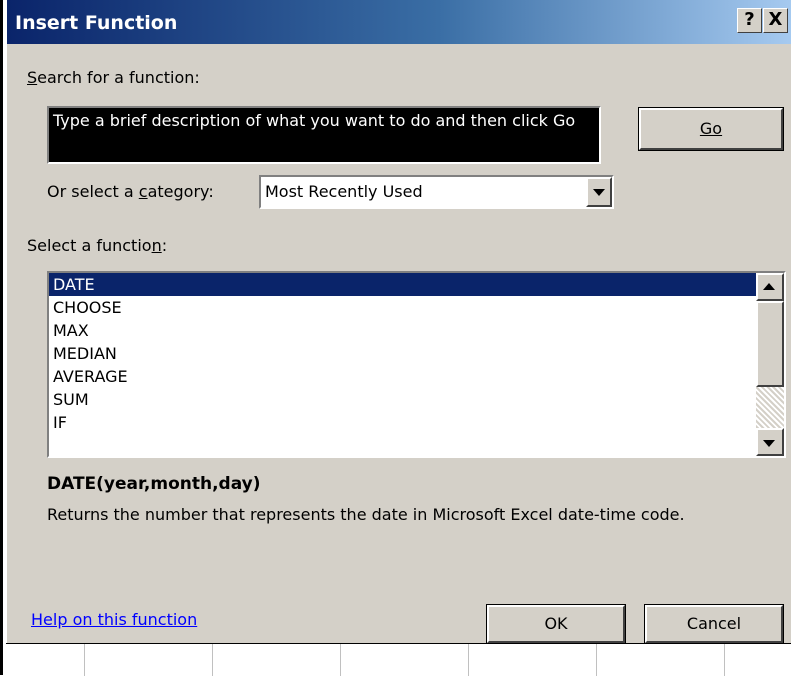 This screenshot has height=676, width=791. I want to click on scroll-down-icon, so click(770, 442).